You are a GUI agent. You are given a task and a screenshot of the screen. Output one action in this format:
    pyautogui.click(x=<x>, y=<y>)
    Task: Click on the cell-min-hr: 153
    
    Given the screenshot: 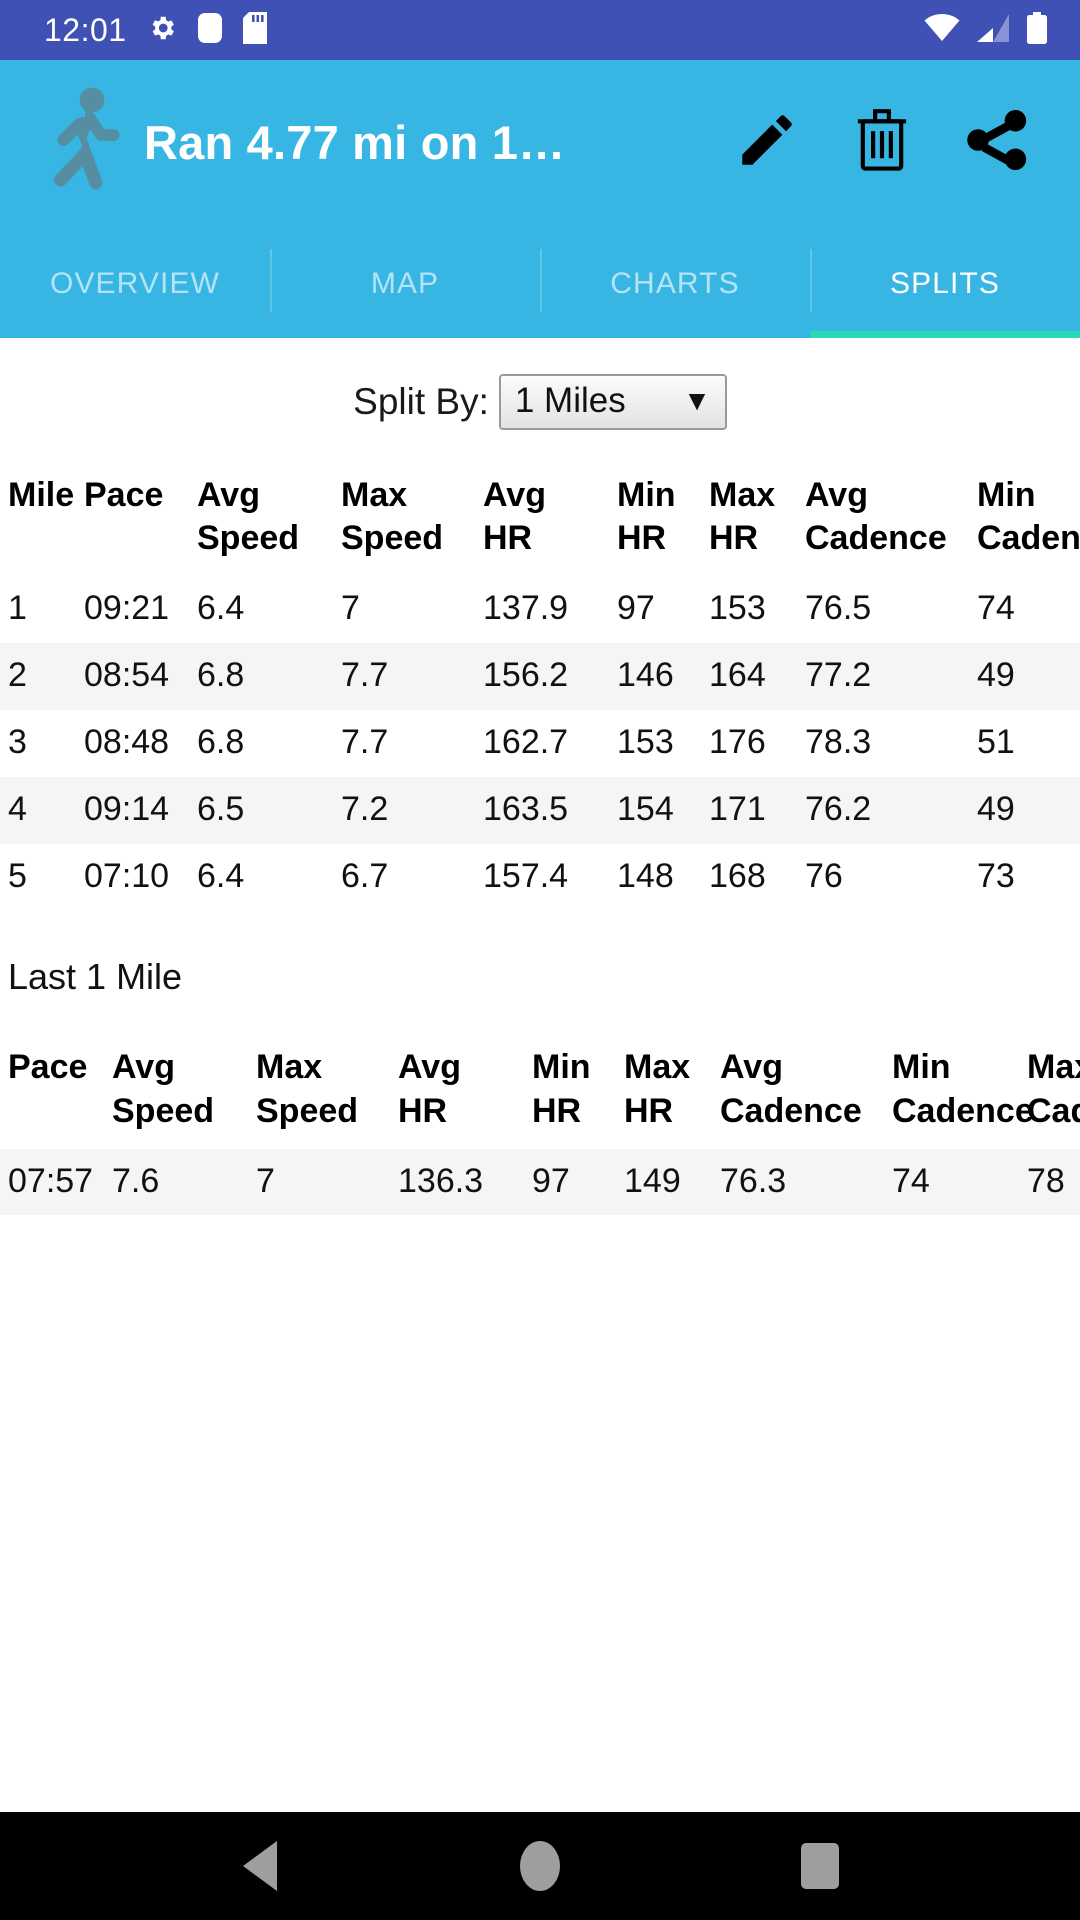 What is the action you would take?
    pyautogui.click(x=645, y=741)
    